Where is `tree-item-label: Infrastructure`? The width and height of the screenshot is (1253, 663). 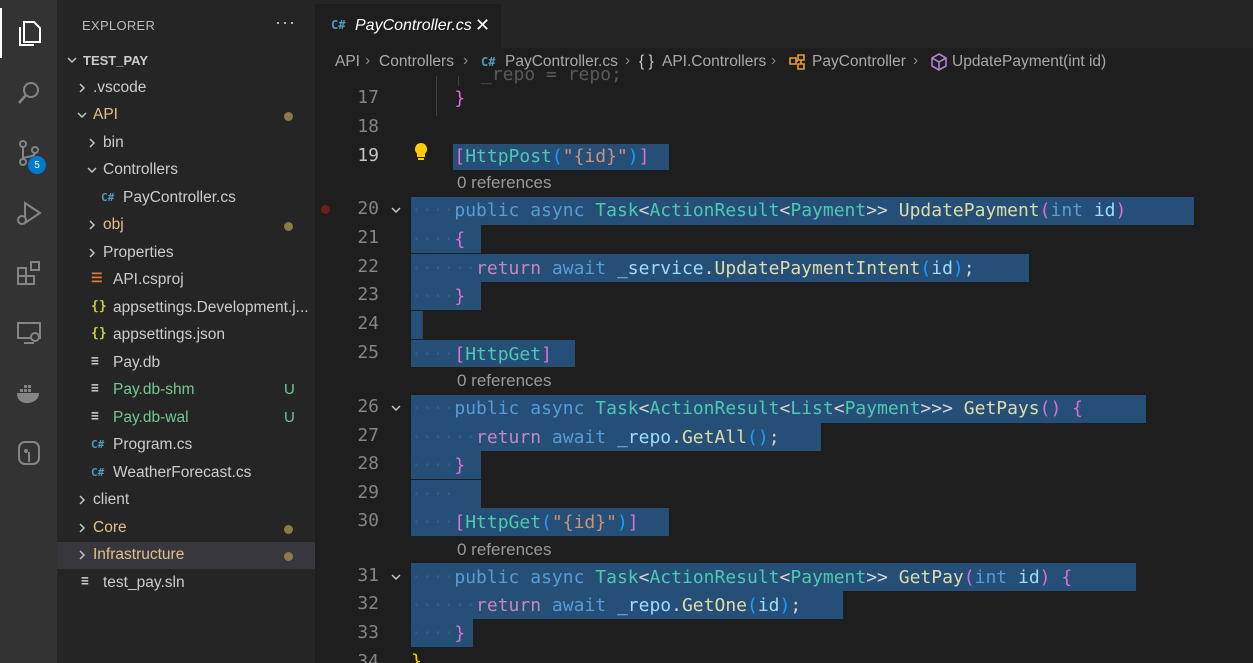 tree-item-label: Infrastructure is located at coordinates (139, 554).